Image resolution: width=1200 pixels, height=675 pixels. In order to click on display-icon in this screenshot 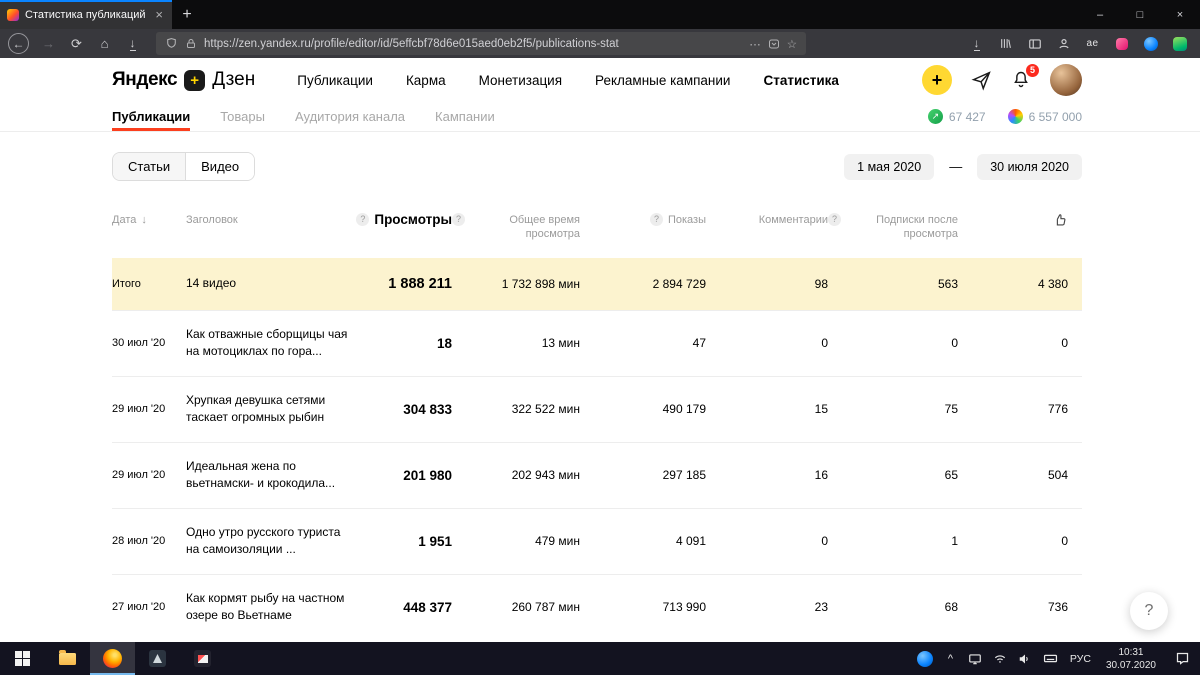, I will do `click(975, 658)`.